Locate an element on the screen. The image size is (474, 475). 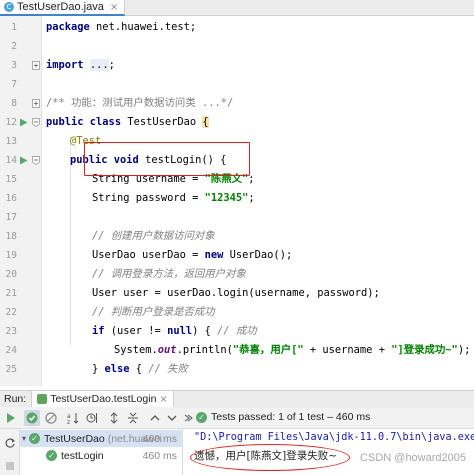
code-line: 25 } else { // 失败 is located at coordinates (237, 369).